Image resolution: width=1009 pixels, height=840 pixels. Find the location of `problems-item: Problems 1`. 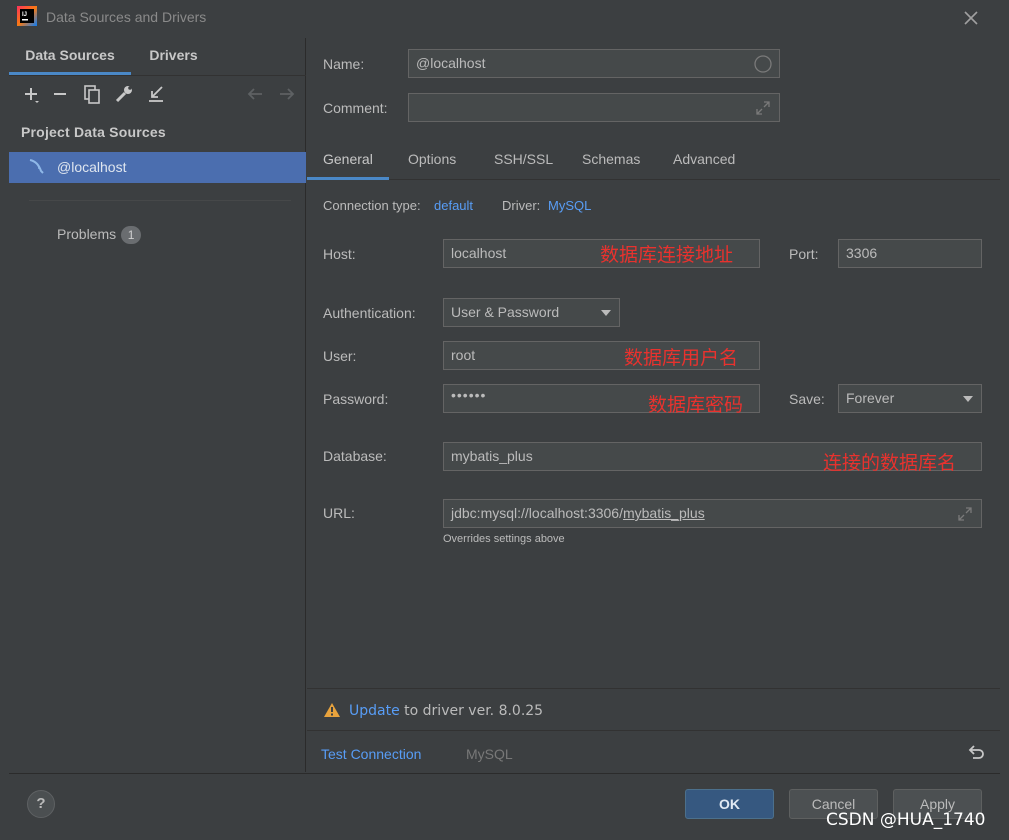

problems-item: Problems 1 is located at coordinates (99, 235).